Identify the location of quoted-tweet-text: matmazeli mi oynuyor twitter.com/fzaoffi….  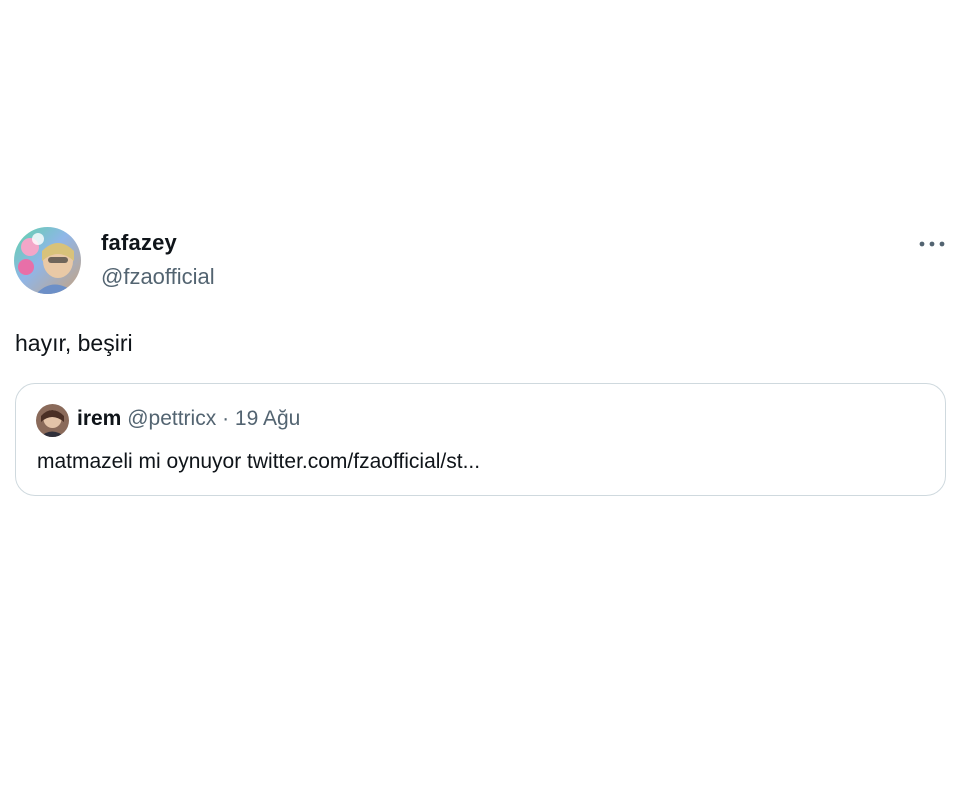
(259, 461).